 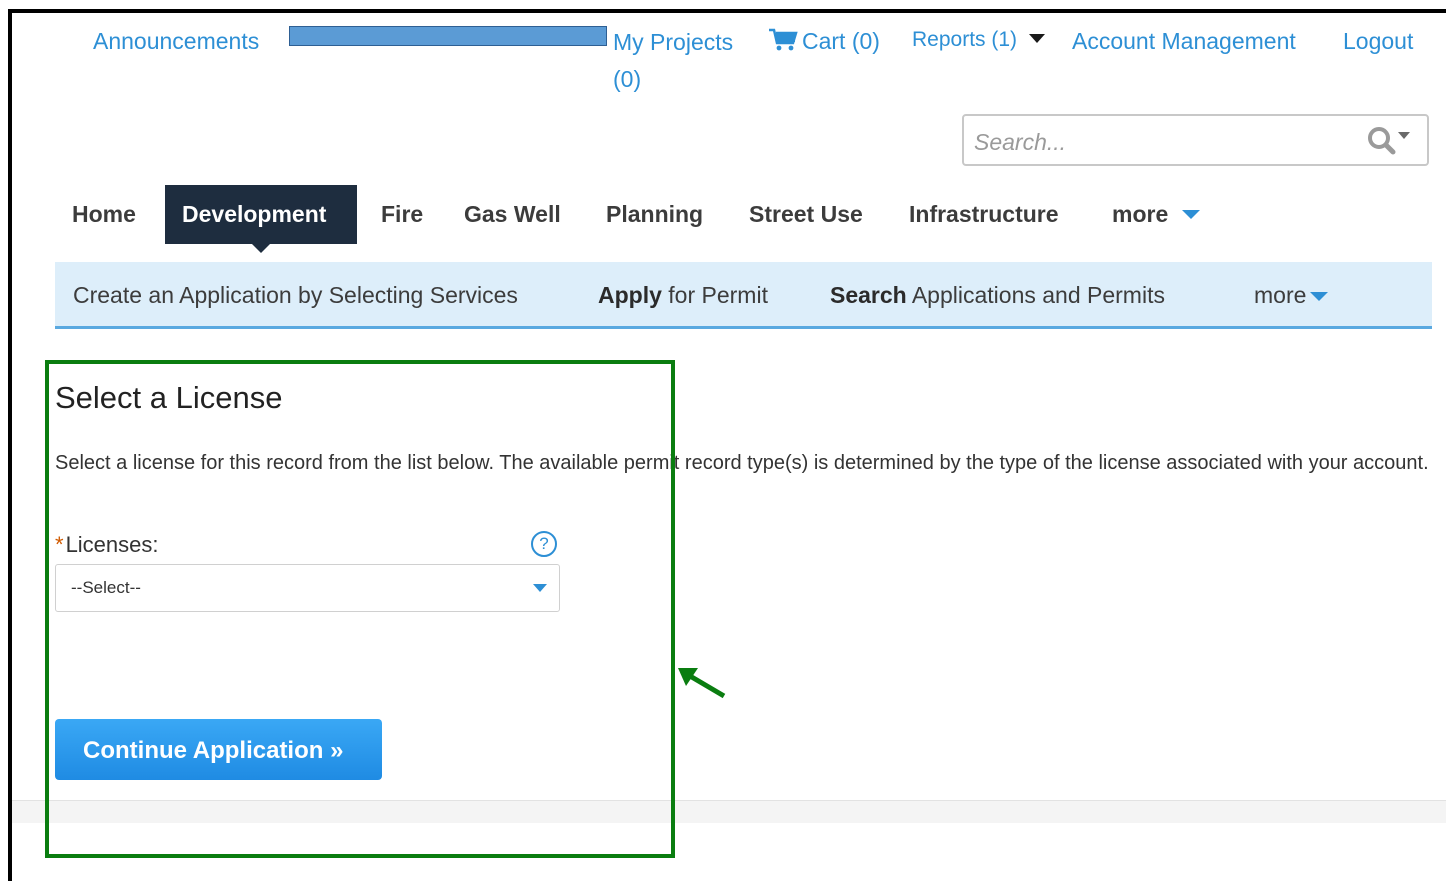 What do you see at coordinates (1140, 214) in the screenshot?
I see `nav-more-label: more` at bounding box center [1140, 214].